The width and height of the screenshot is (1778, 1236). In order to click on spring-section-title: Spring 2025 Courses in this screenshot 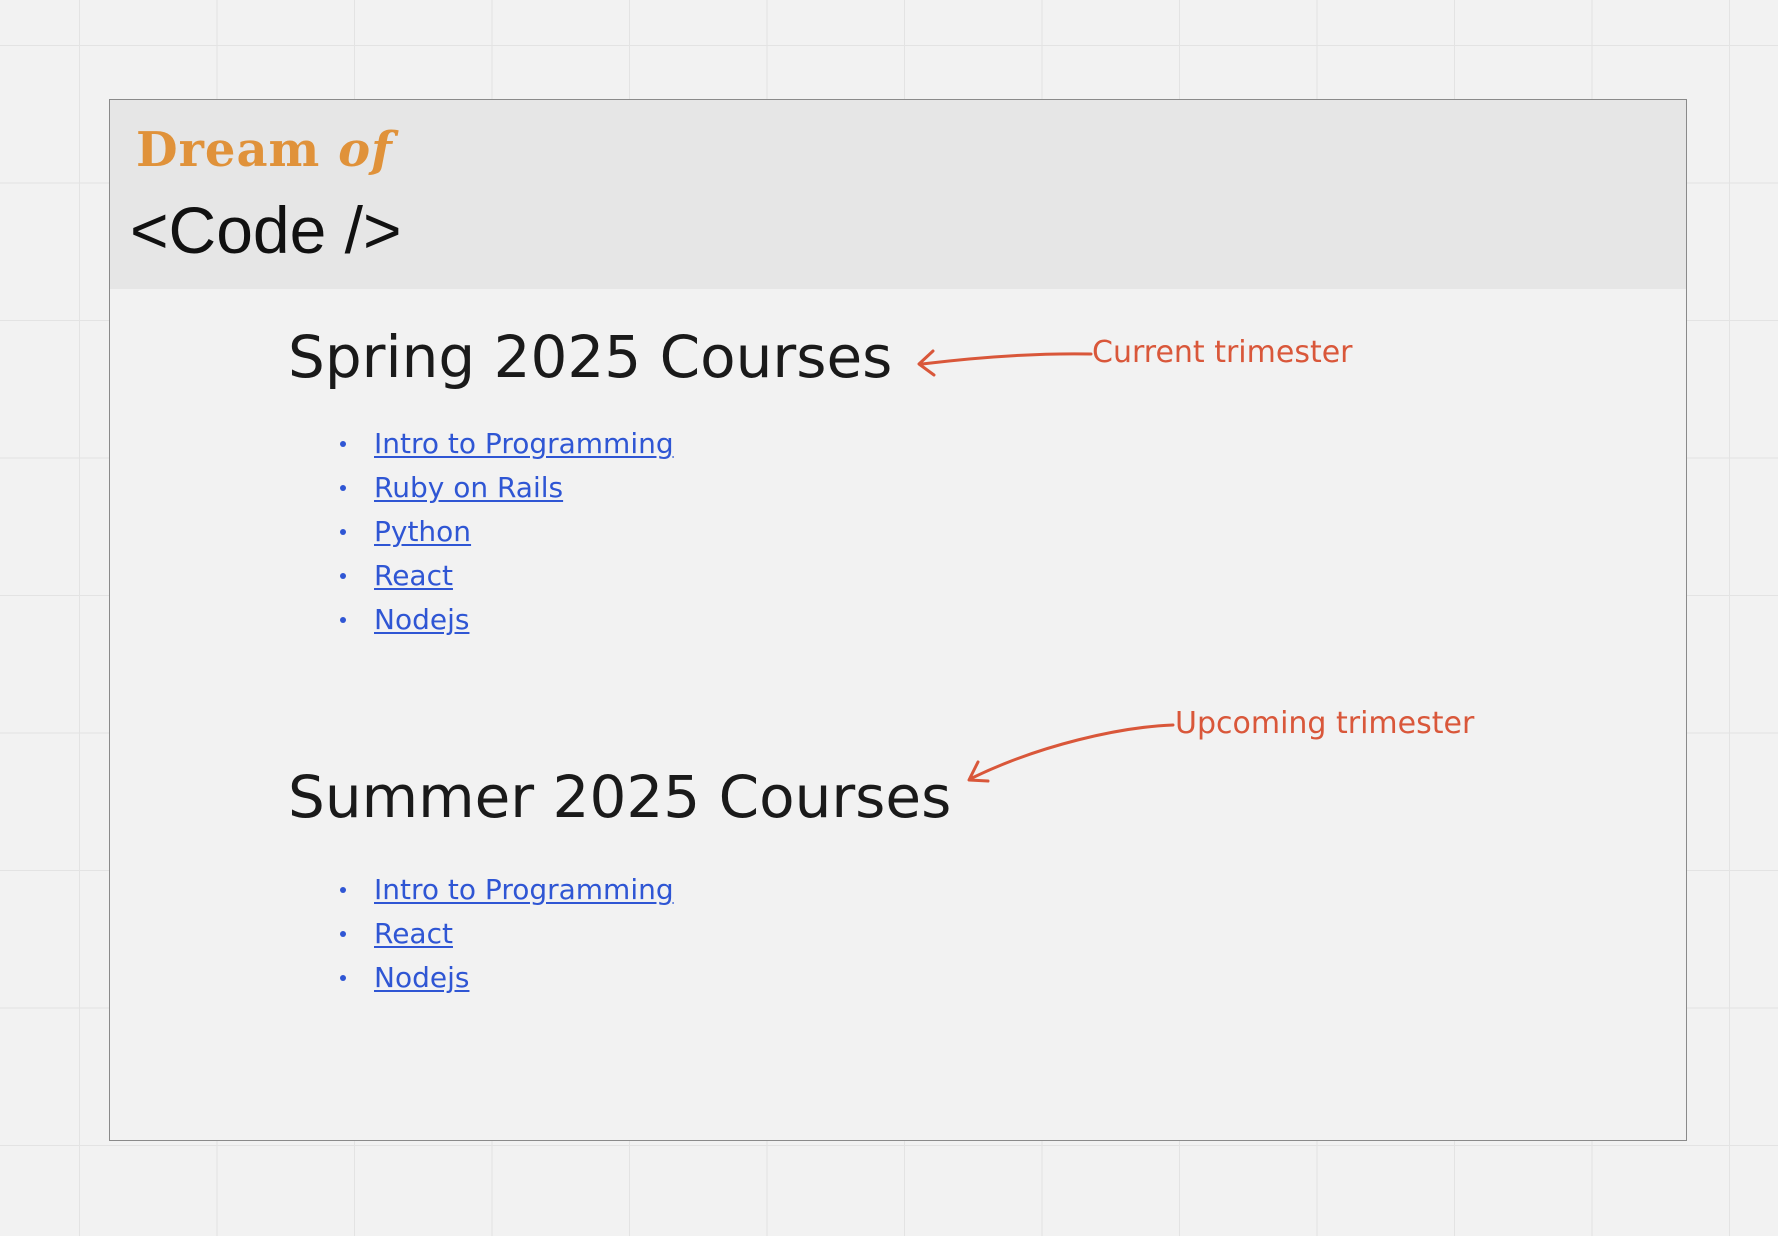, I will do `click(590, 357)`.